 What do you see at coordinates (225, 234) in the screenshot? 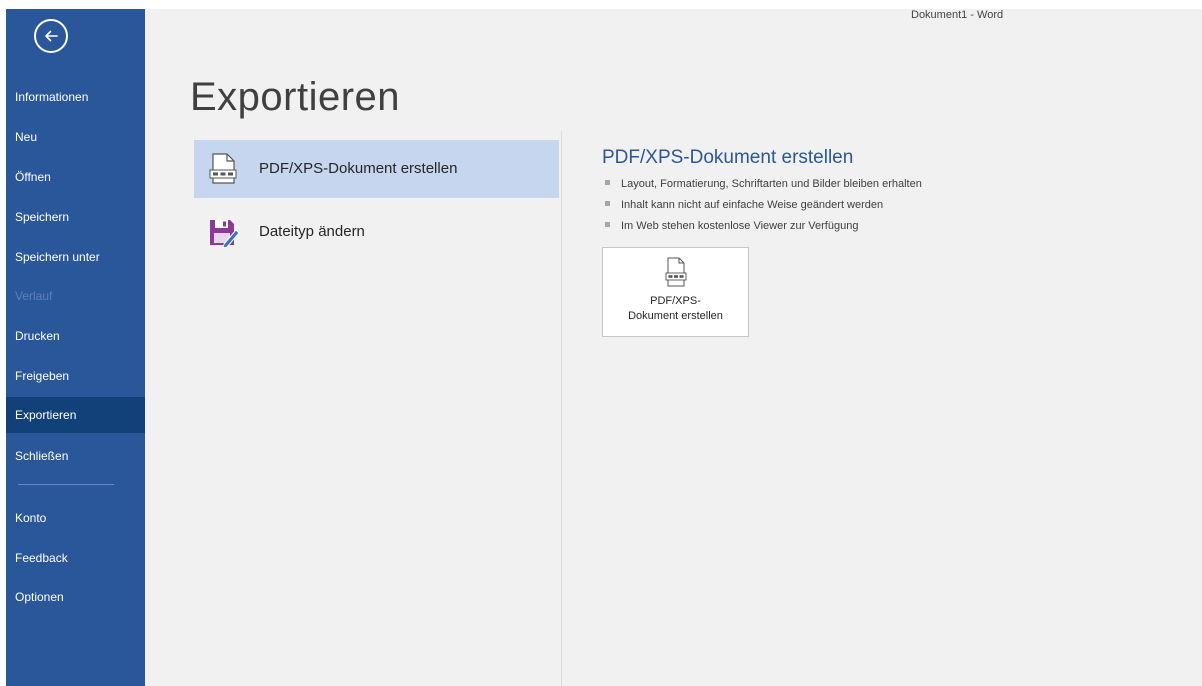
I see `save-as-icon` at bounding box center [225, 234].